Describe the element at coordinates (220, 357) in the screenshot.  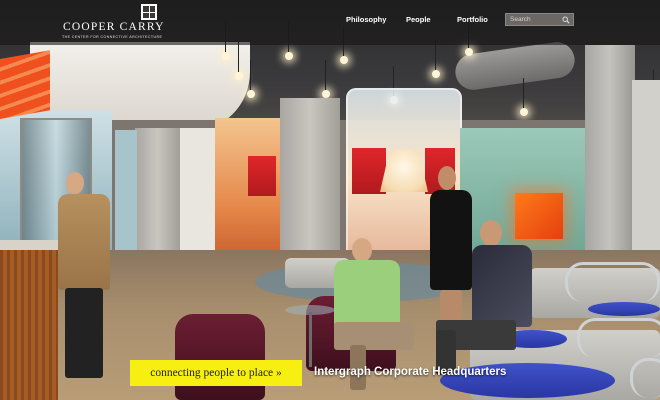
I see `lounge-chair` at that location.